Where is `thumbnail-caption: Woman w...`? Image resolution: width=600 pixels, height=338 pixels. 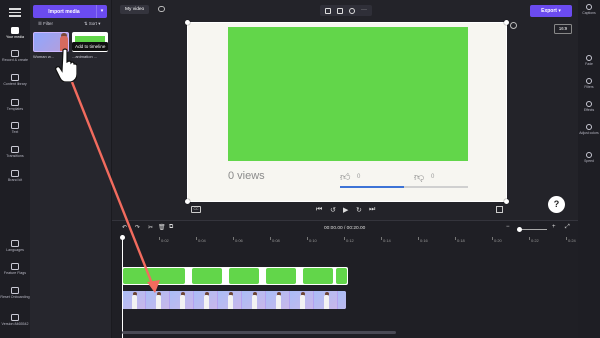 thumbnail-caption: Woman w... is located at coordinates (43, 56).